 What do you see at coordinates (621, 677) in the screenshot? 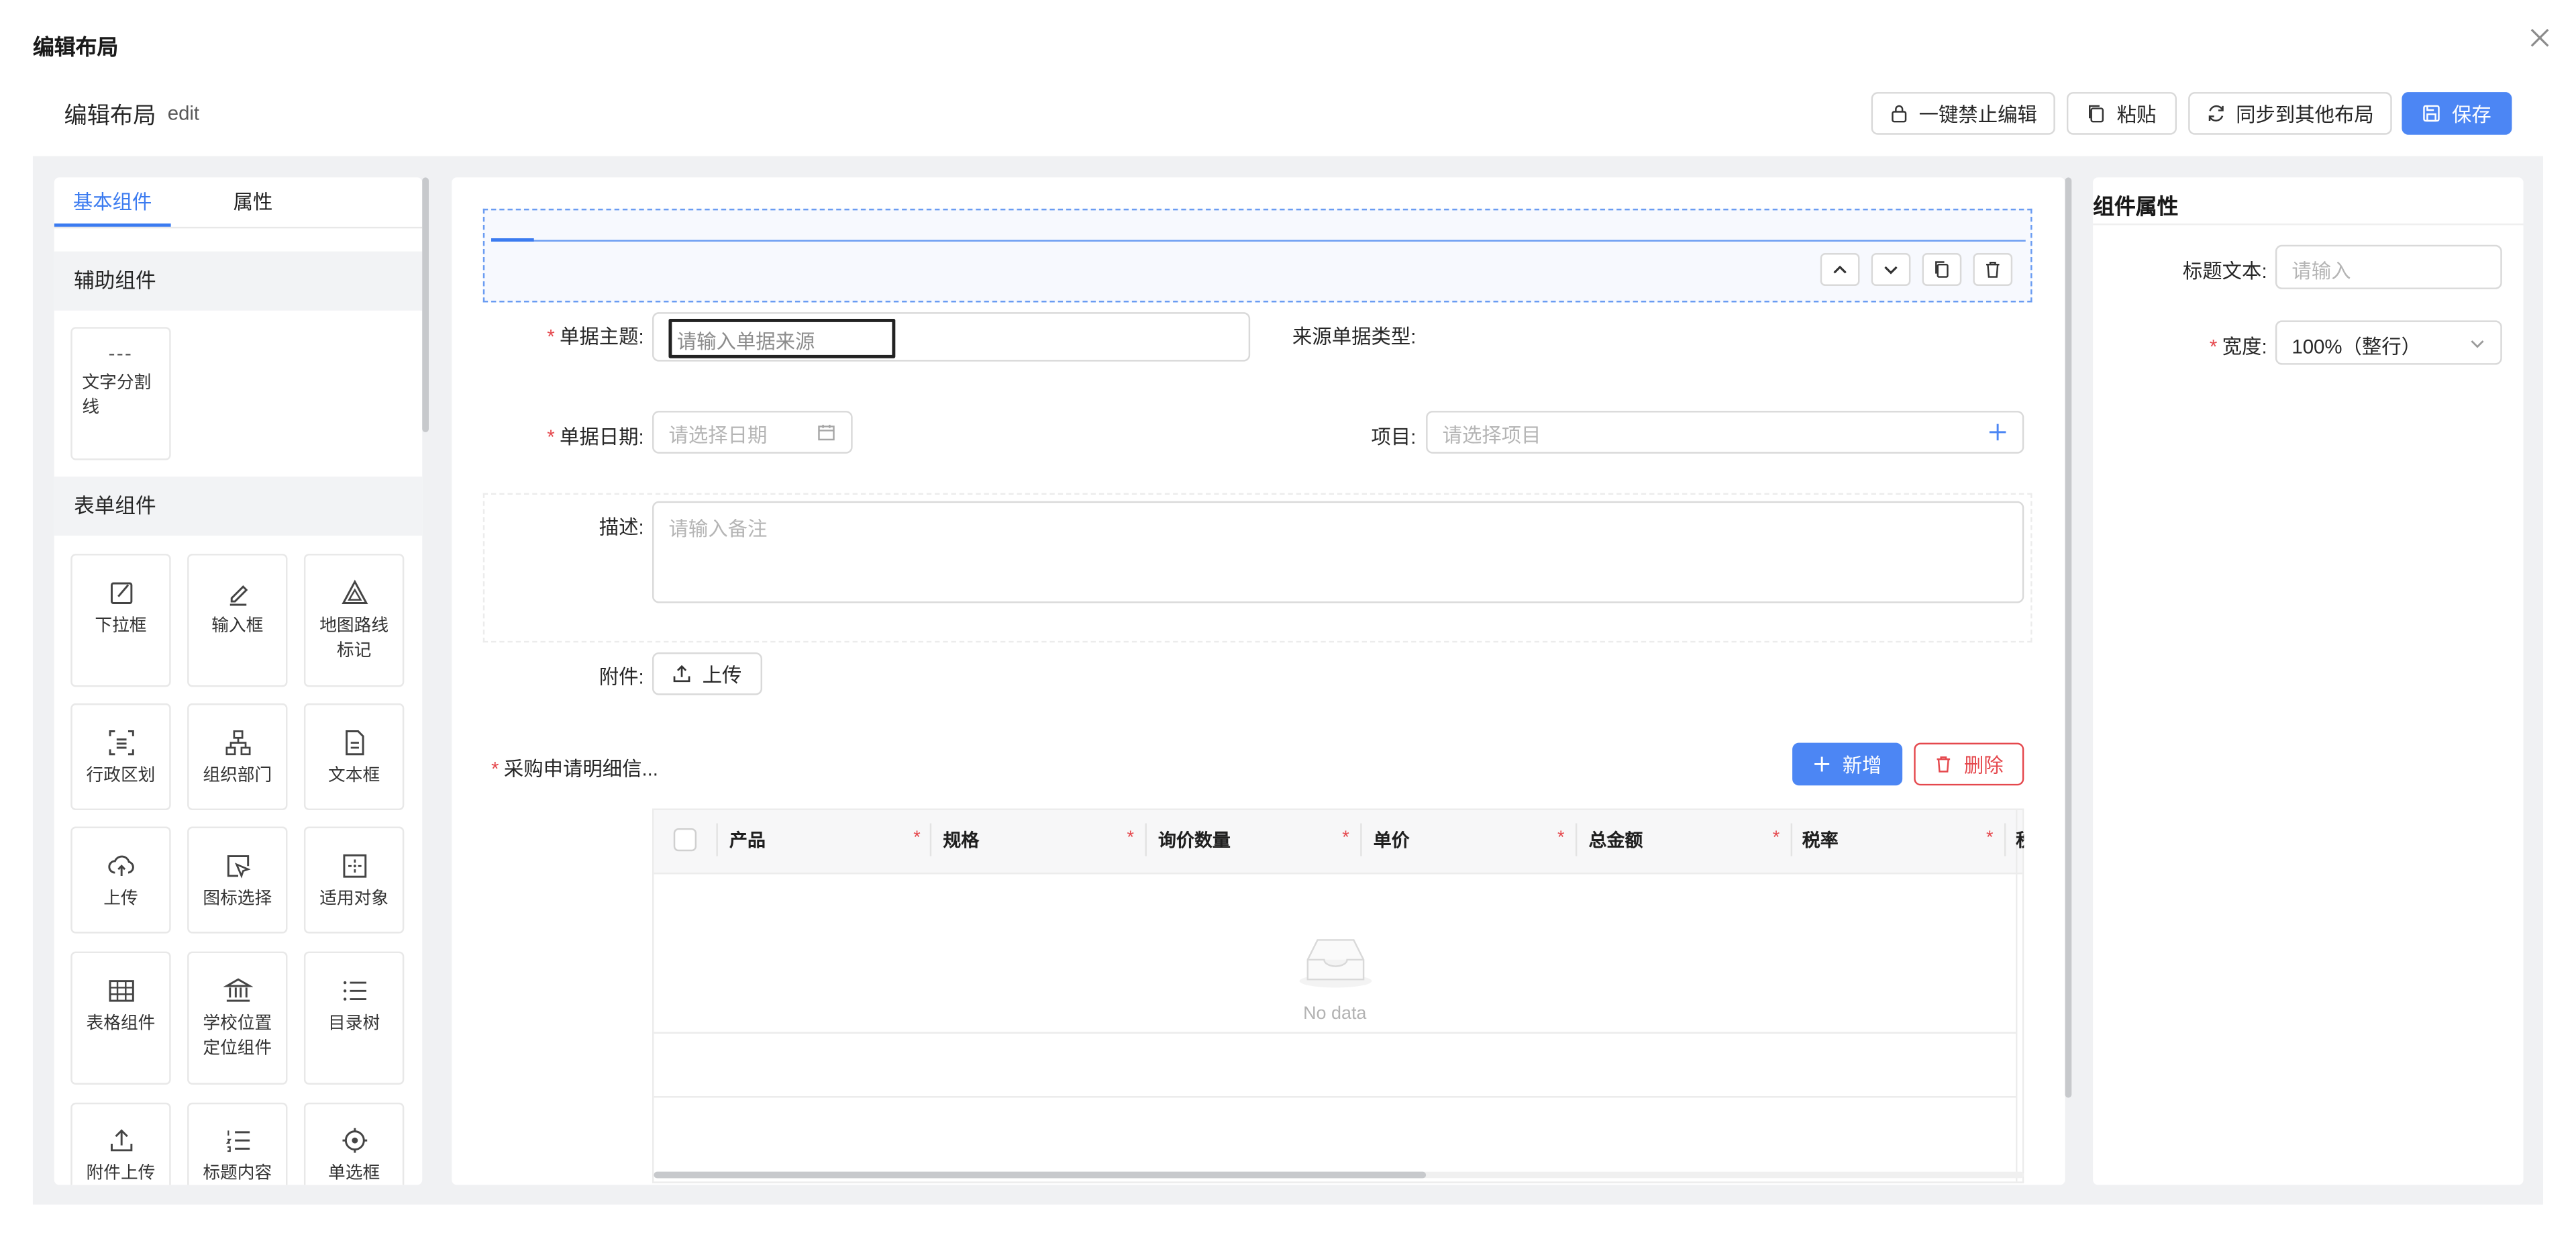
I see `attach-label: 附件:` at bounding box center [621, 677].